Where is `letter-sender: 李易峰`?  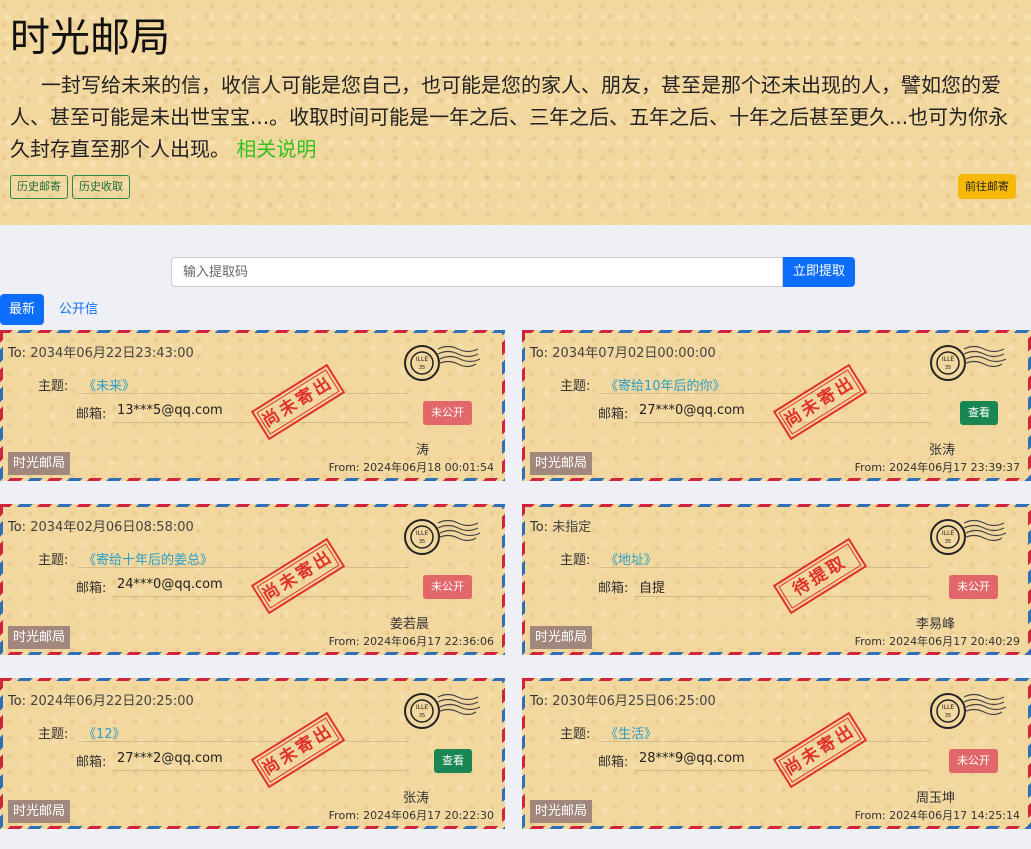
letter-sender: 李易峰 is located at coordinates (935, 624).